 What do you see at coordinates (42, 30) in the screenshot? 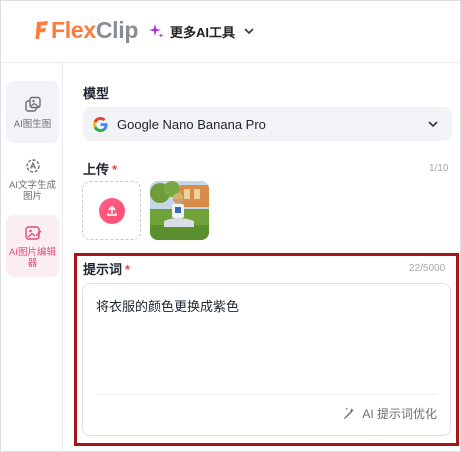
I see `logo-mark-icon` at bounding box center [42, 30].